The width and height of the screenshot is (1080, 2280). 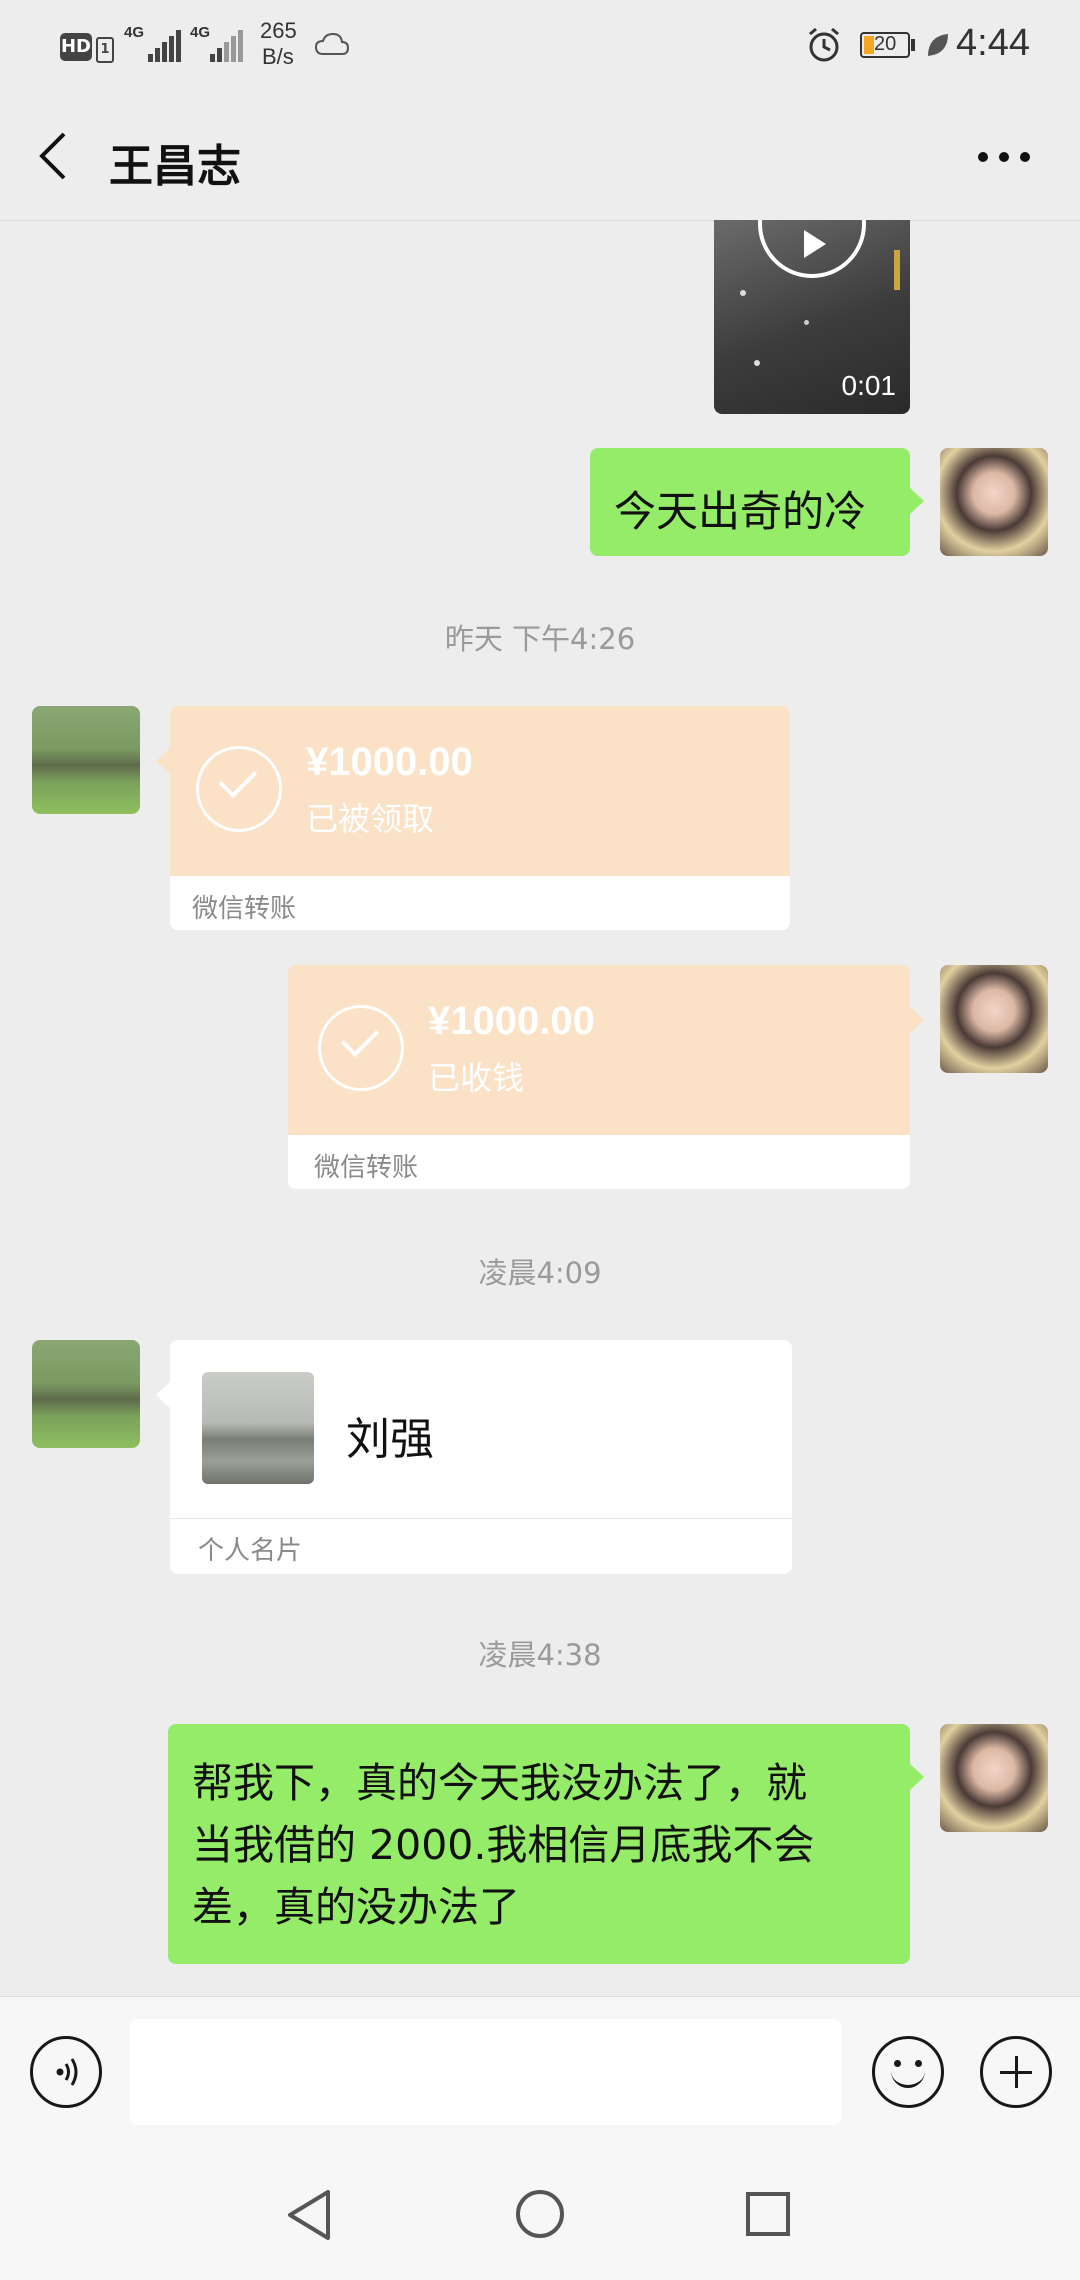 I want to click on clock: 4:44, so click(x=993, y=43).